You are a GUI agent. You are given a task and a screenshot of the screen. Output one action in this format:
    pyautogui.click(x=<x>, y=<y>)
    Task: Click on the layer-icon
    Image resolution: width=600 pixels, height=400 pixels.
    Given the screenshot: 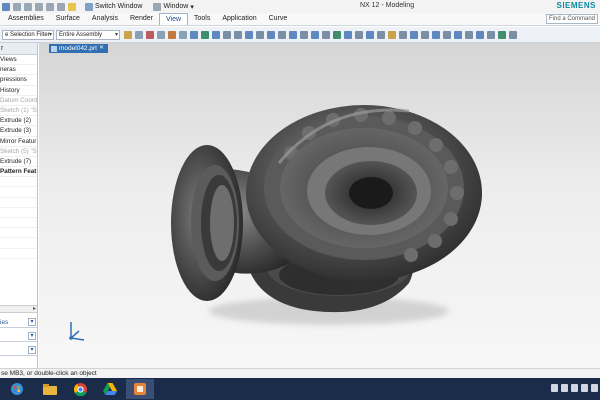 What is the action you would take?
    pyautogui.click(x=381, y=34)
    